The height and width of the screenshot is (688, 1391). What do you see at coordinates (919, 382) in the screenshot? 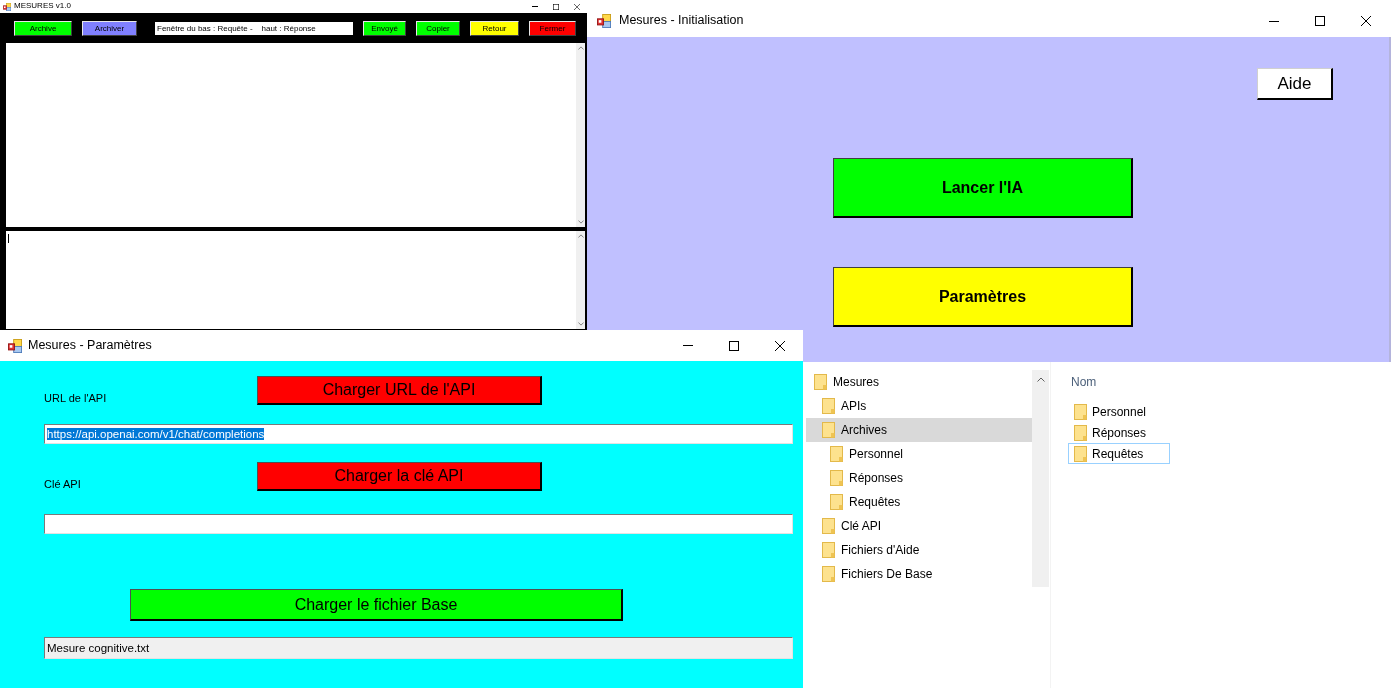
I see `tree-item: Mesures` at bounding box center [919, 382].